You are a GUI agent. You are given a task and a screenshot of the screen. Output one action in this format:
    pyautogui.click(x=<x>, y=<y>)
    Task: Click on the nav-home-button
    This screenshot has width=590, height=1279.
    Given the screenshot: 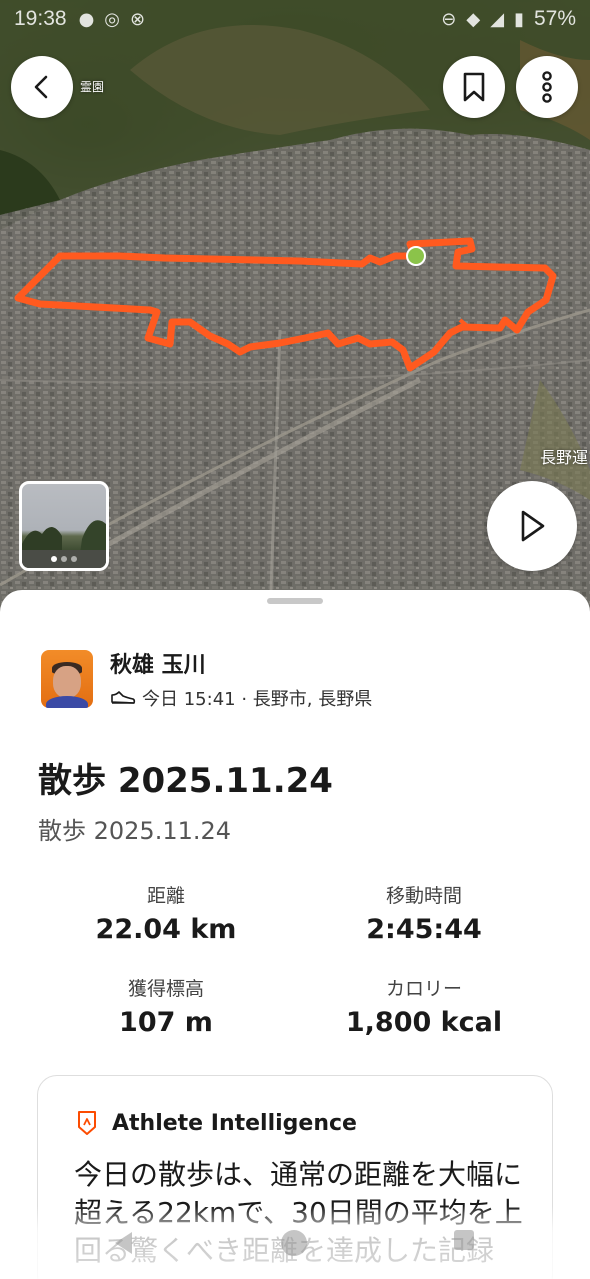 What is the action you would take?
    pyautogui.click(x=294, y=1243)
    